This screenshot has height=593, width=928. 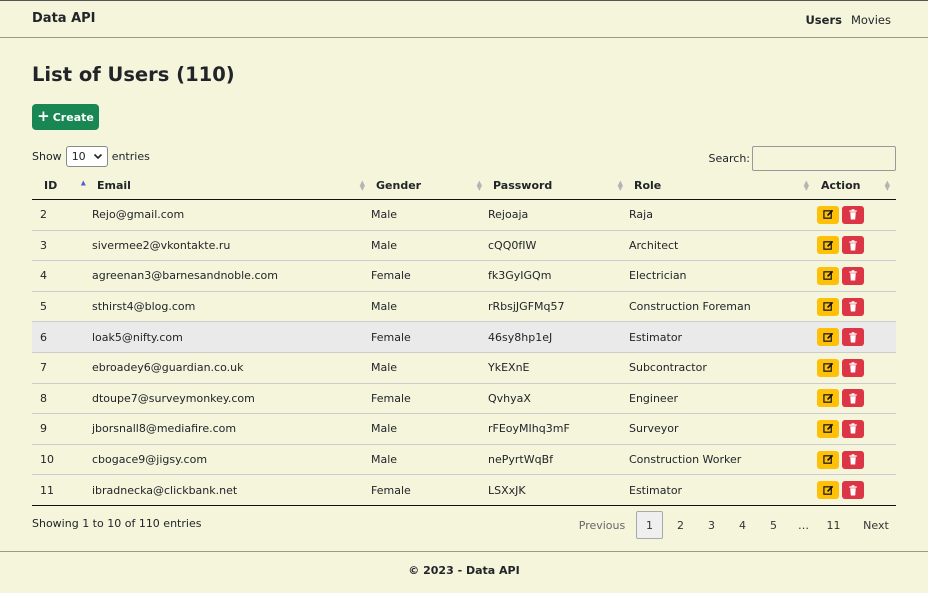 I want to click on cell-email: loak5@nifty.com, so click(x=231, y=337).